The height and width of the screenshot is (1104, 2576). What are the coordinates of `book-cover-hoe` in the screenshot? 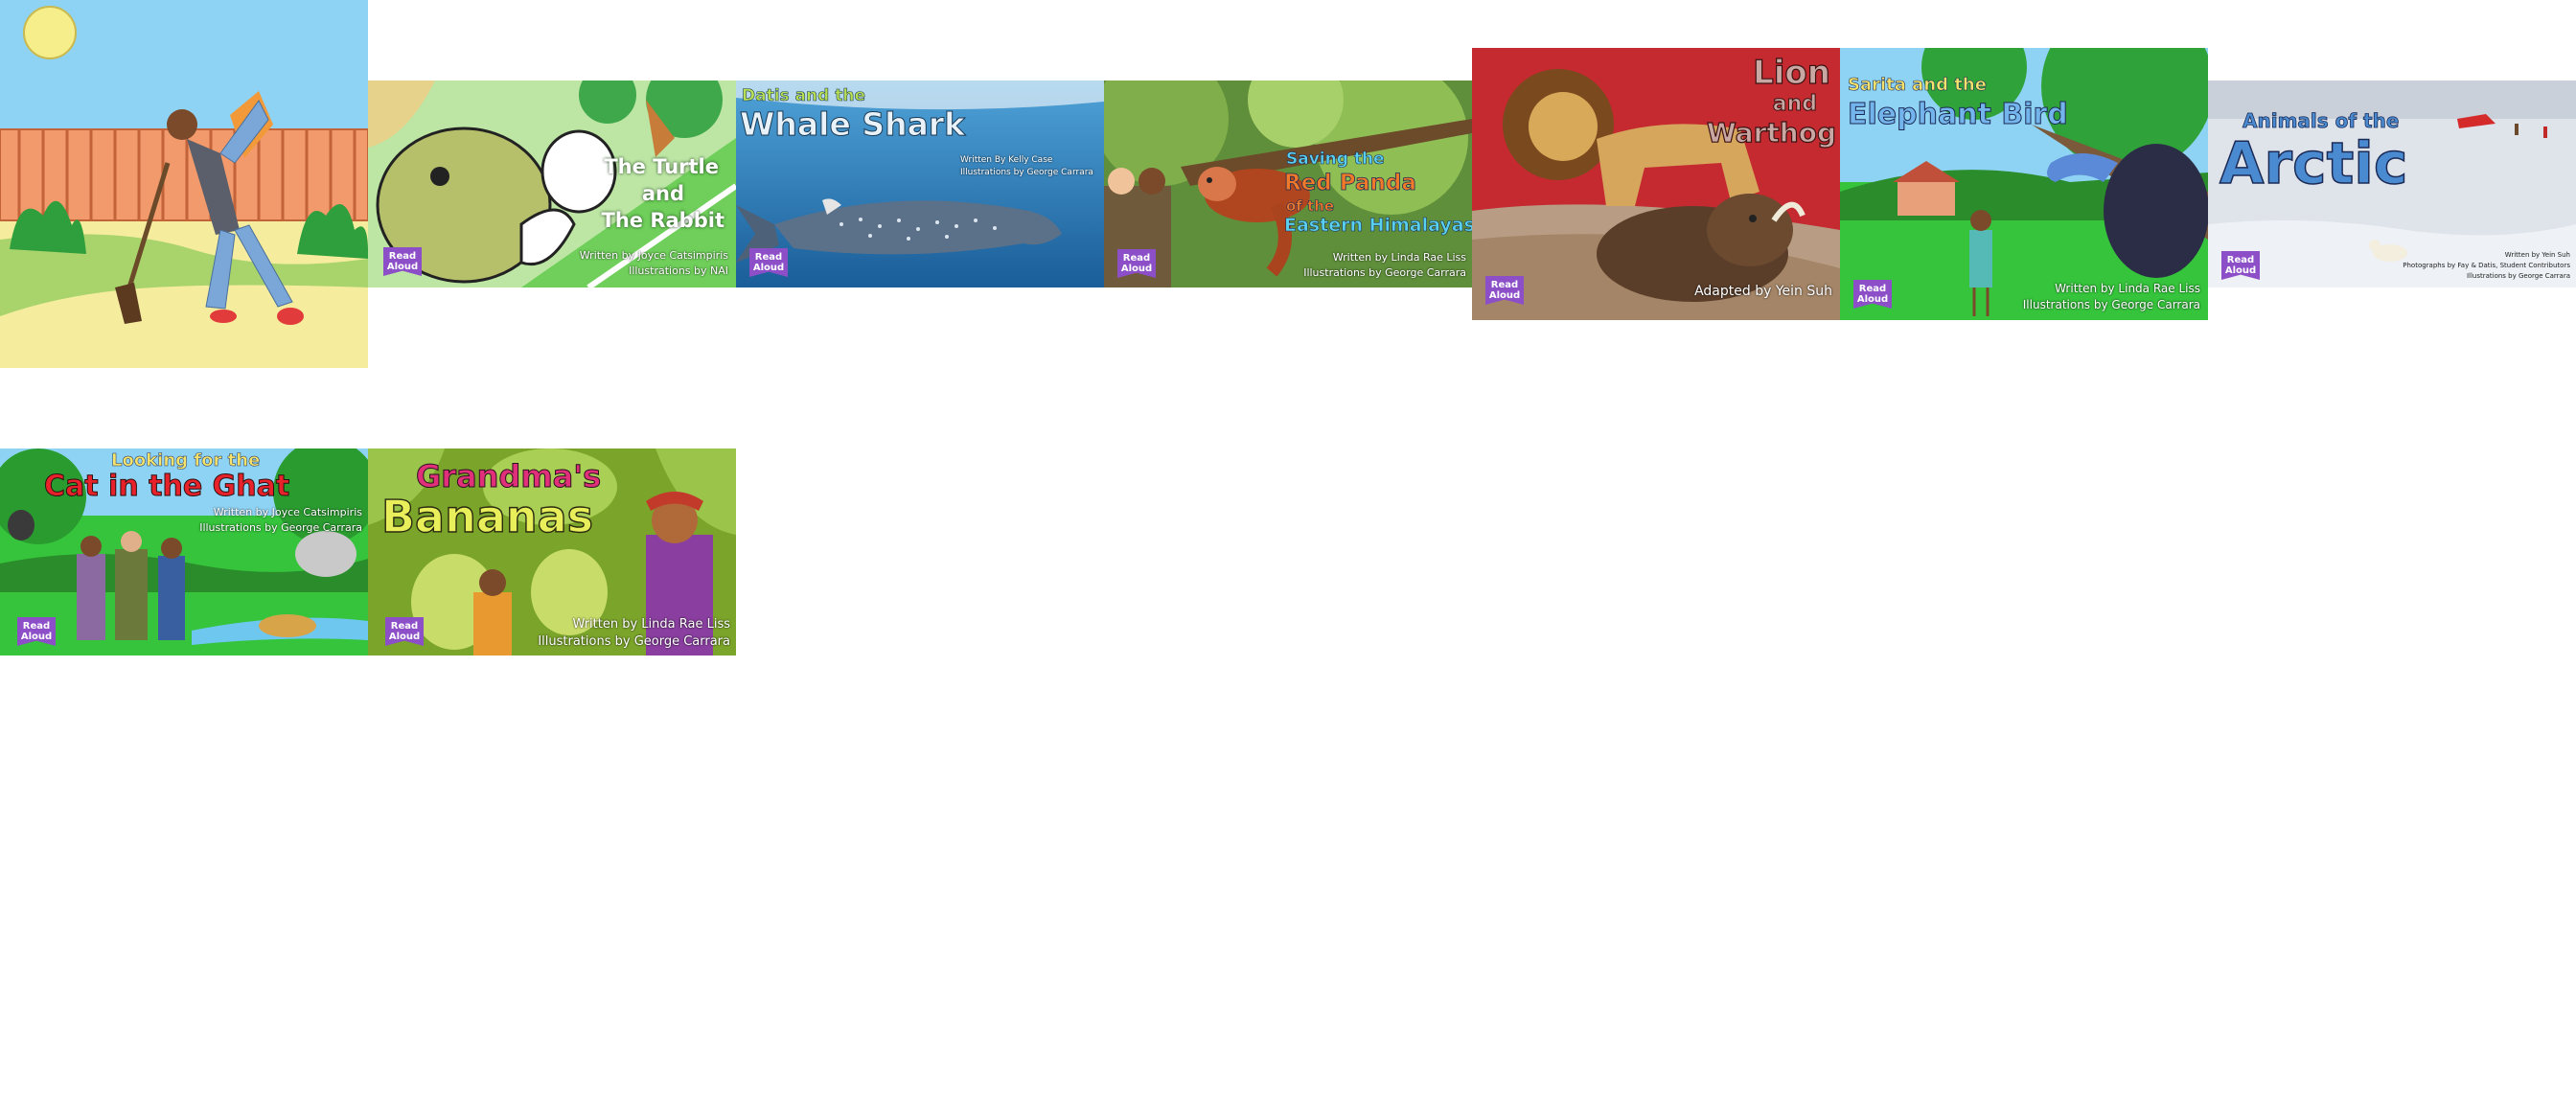 It's located at (184, 184).